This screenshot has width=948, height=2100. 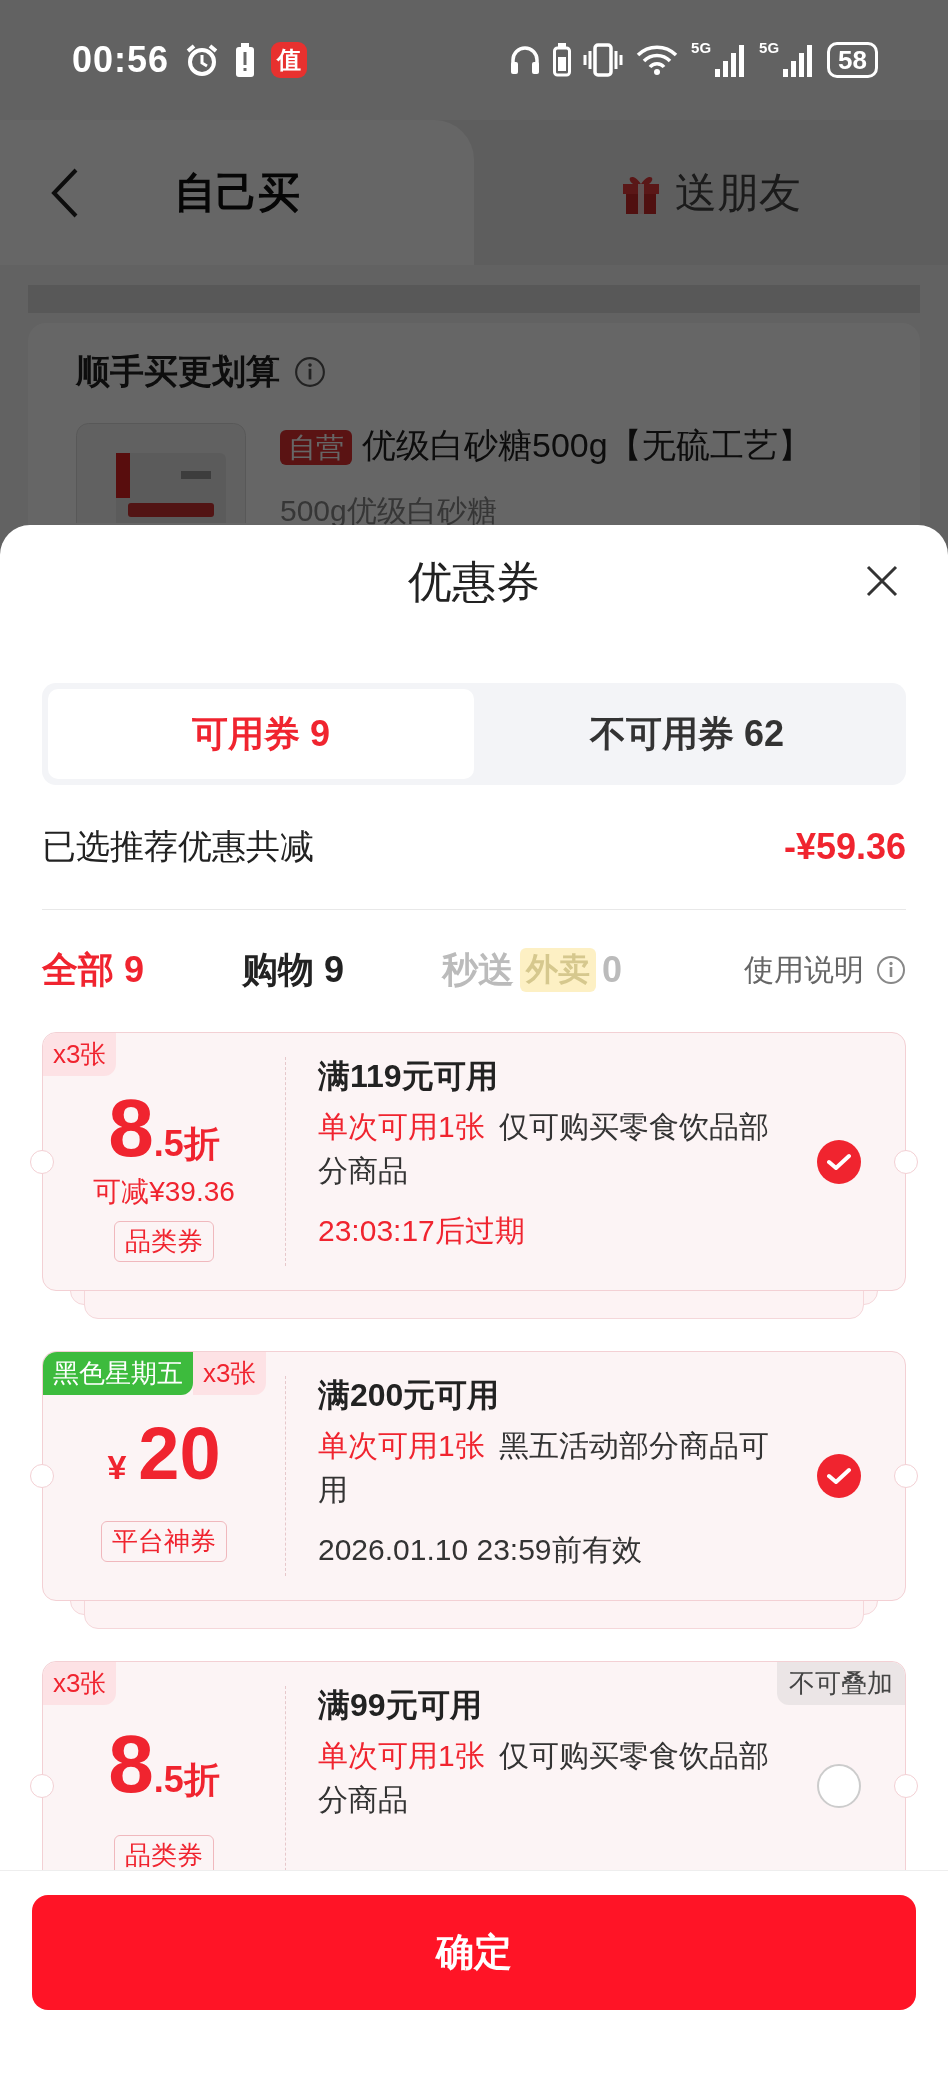 What do you see at coordinates (289, 60) in the screenshot?
I see `app-icon: 值` at bounding box center [289, 60].